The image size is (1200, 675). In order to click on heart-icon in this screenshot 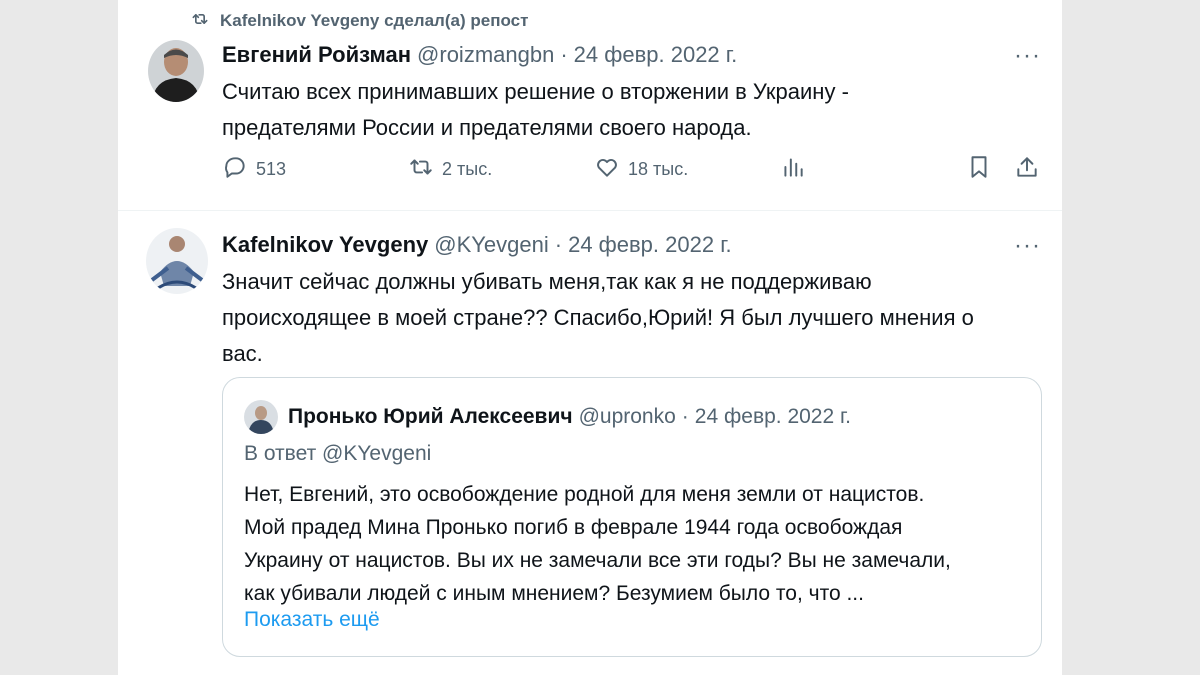, I will do `click(607, 169)`.